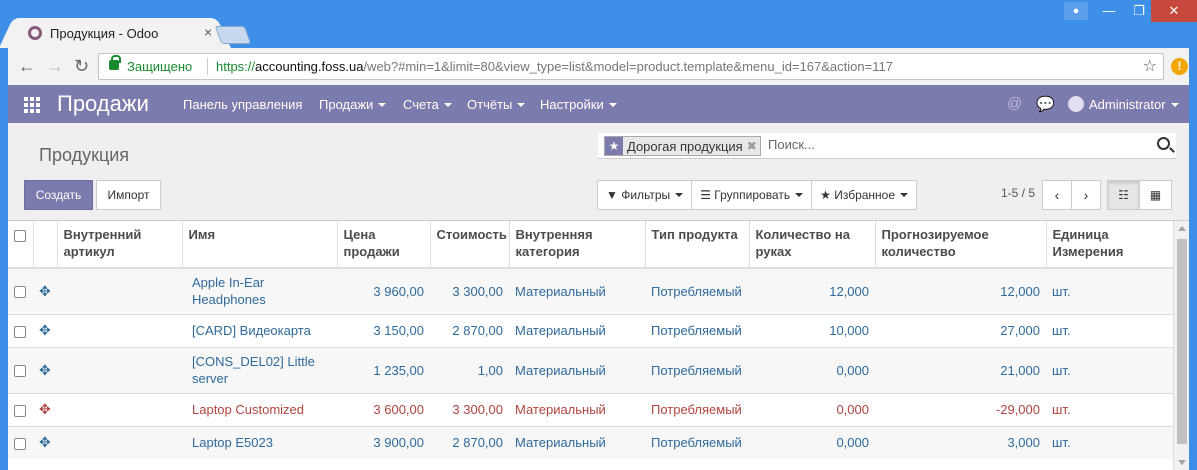 This screenshot has height=470, width=1197. I want to click on apps-grid-icon, so click(32, 105).